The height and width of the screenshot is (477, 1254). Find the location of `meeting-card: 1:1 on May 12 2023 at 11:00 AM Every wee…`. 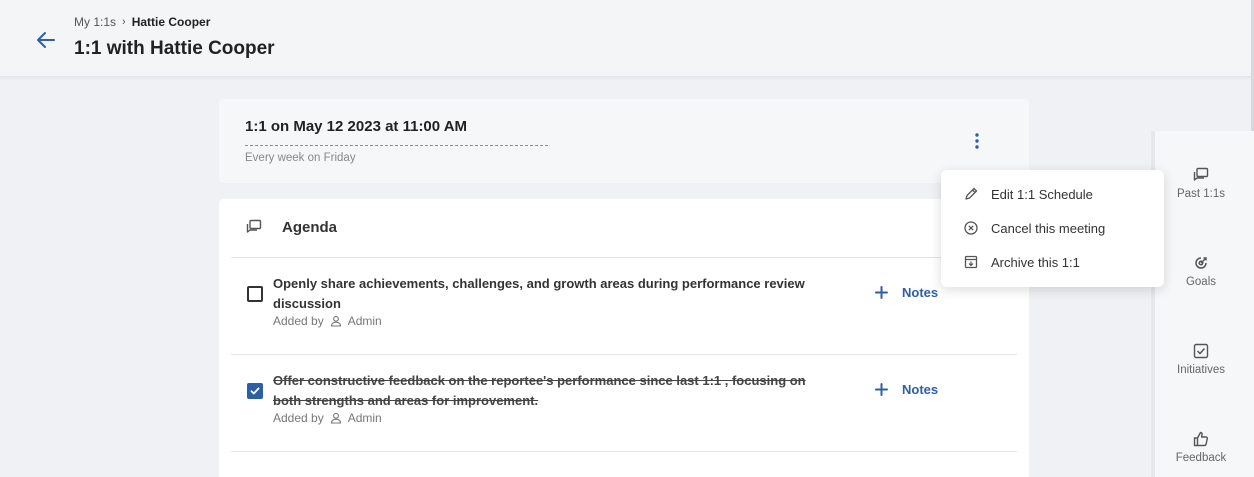

meeting-card: 1:1 on May 12 2023 at 11:00 AM Every wee… is located at coordinates (624, 141).